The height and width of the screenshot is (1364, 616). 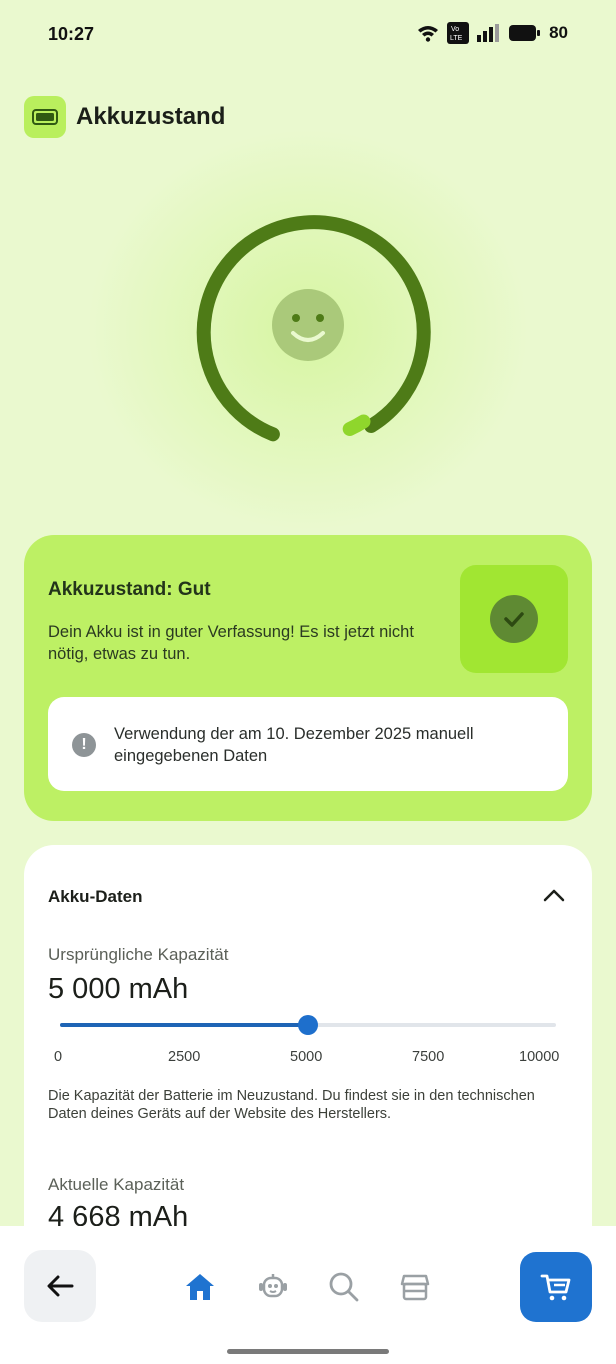 What do you see at coordinates (200, 1287) in the screenshot?
I see `home-icon` at bounding box center [200, 1287].